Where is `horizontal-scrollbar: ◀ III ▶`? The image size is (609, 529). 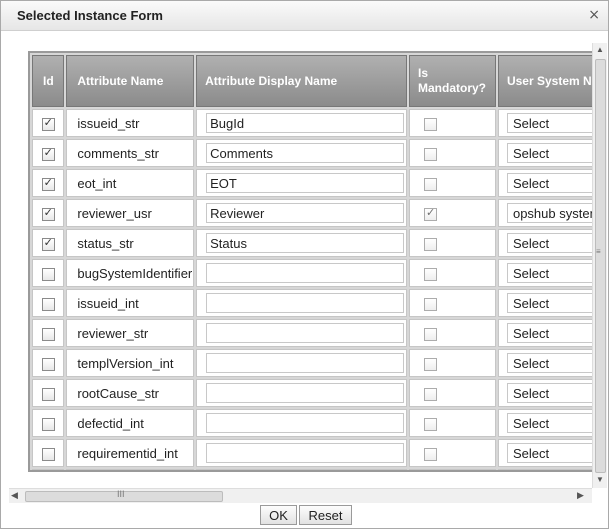 horizontal-scrollbar: ◀ III ▶ is located at coordinates (300, 495).